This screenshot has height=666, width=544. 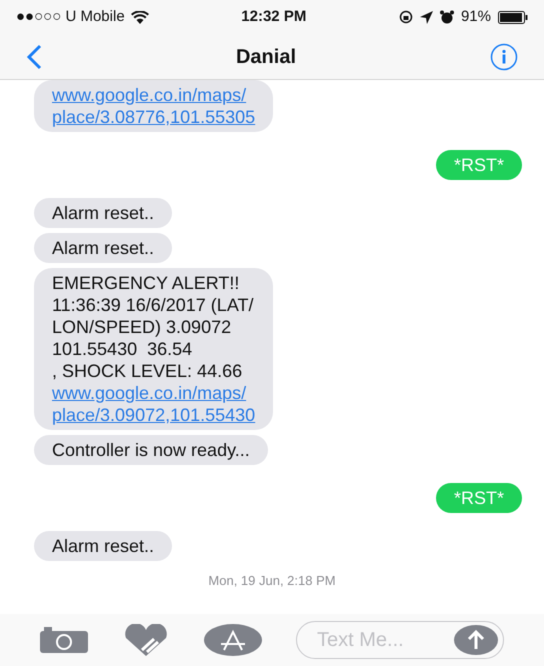 What do you see at coordinates (475, 16) in the screenshot?
I see `battery-percentage: 91%` at bounding box center [475, 16].